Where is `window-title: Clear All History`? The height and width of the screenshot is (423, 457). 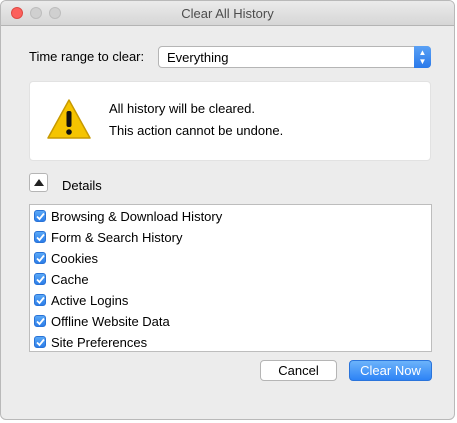 window-title: Clear All History is located at coordinates (227, 13).